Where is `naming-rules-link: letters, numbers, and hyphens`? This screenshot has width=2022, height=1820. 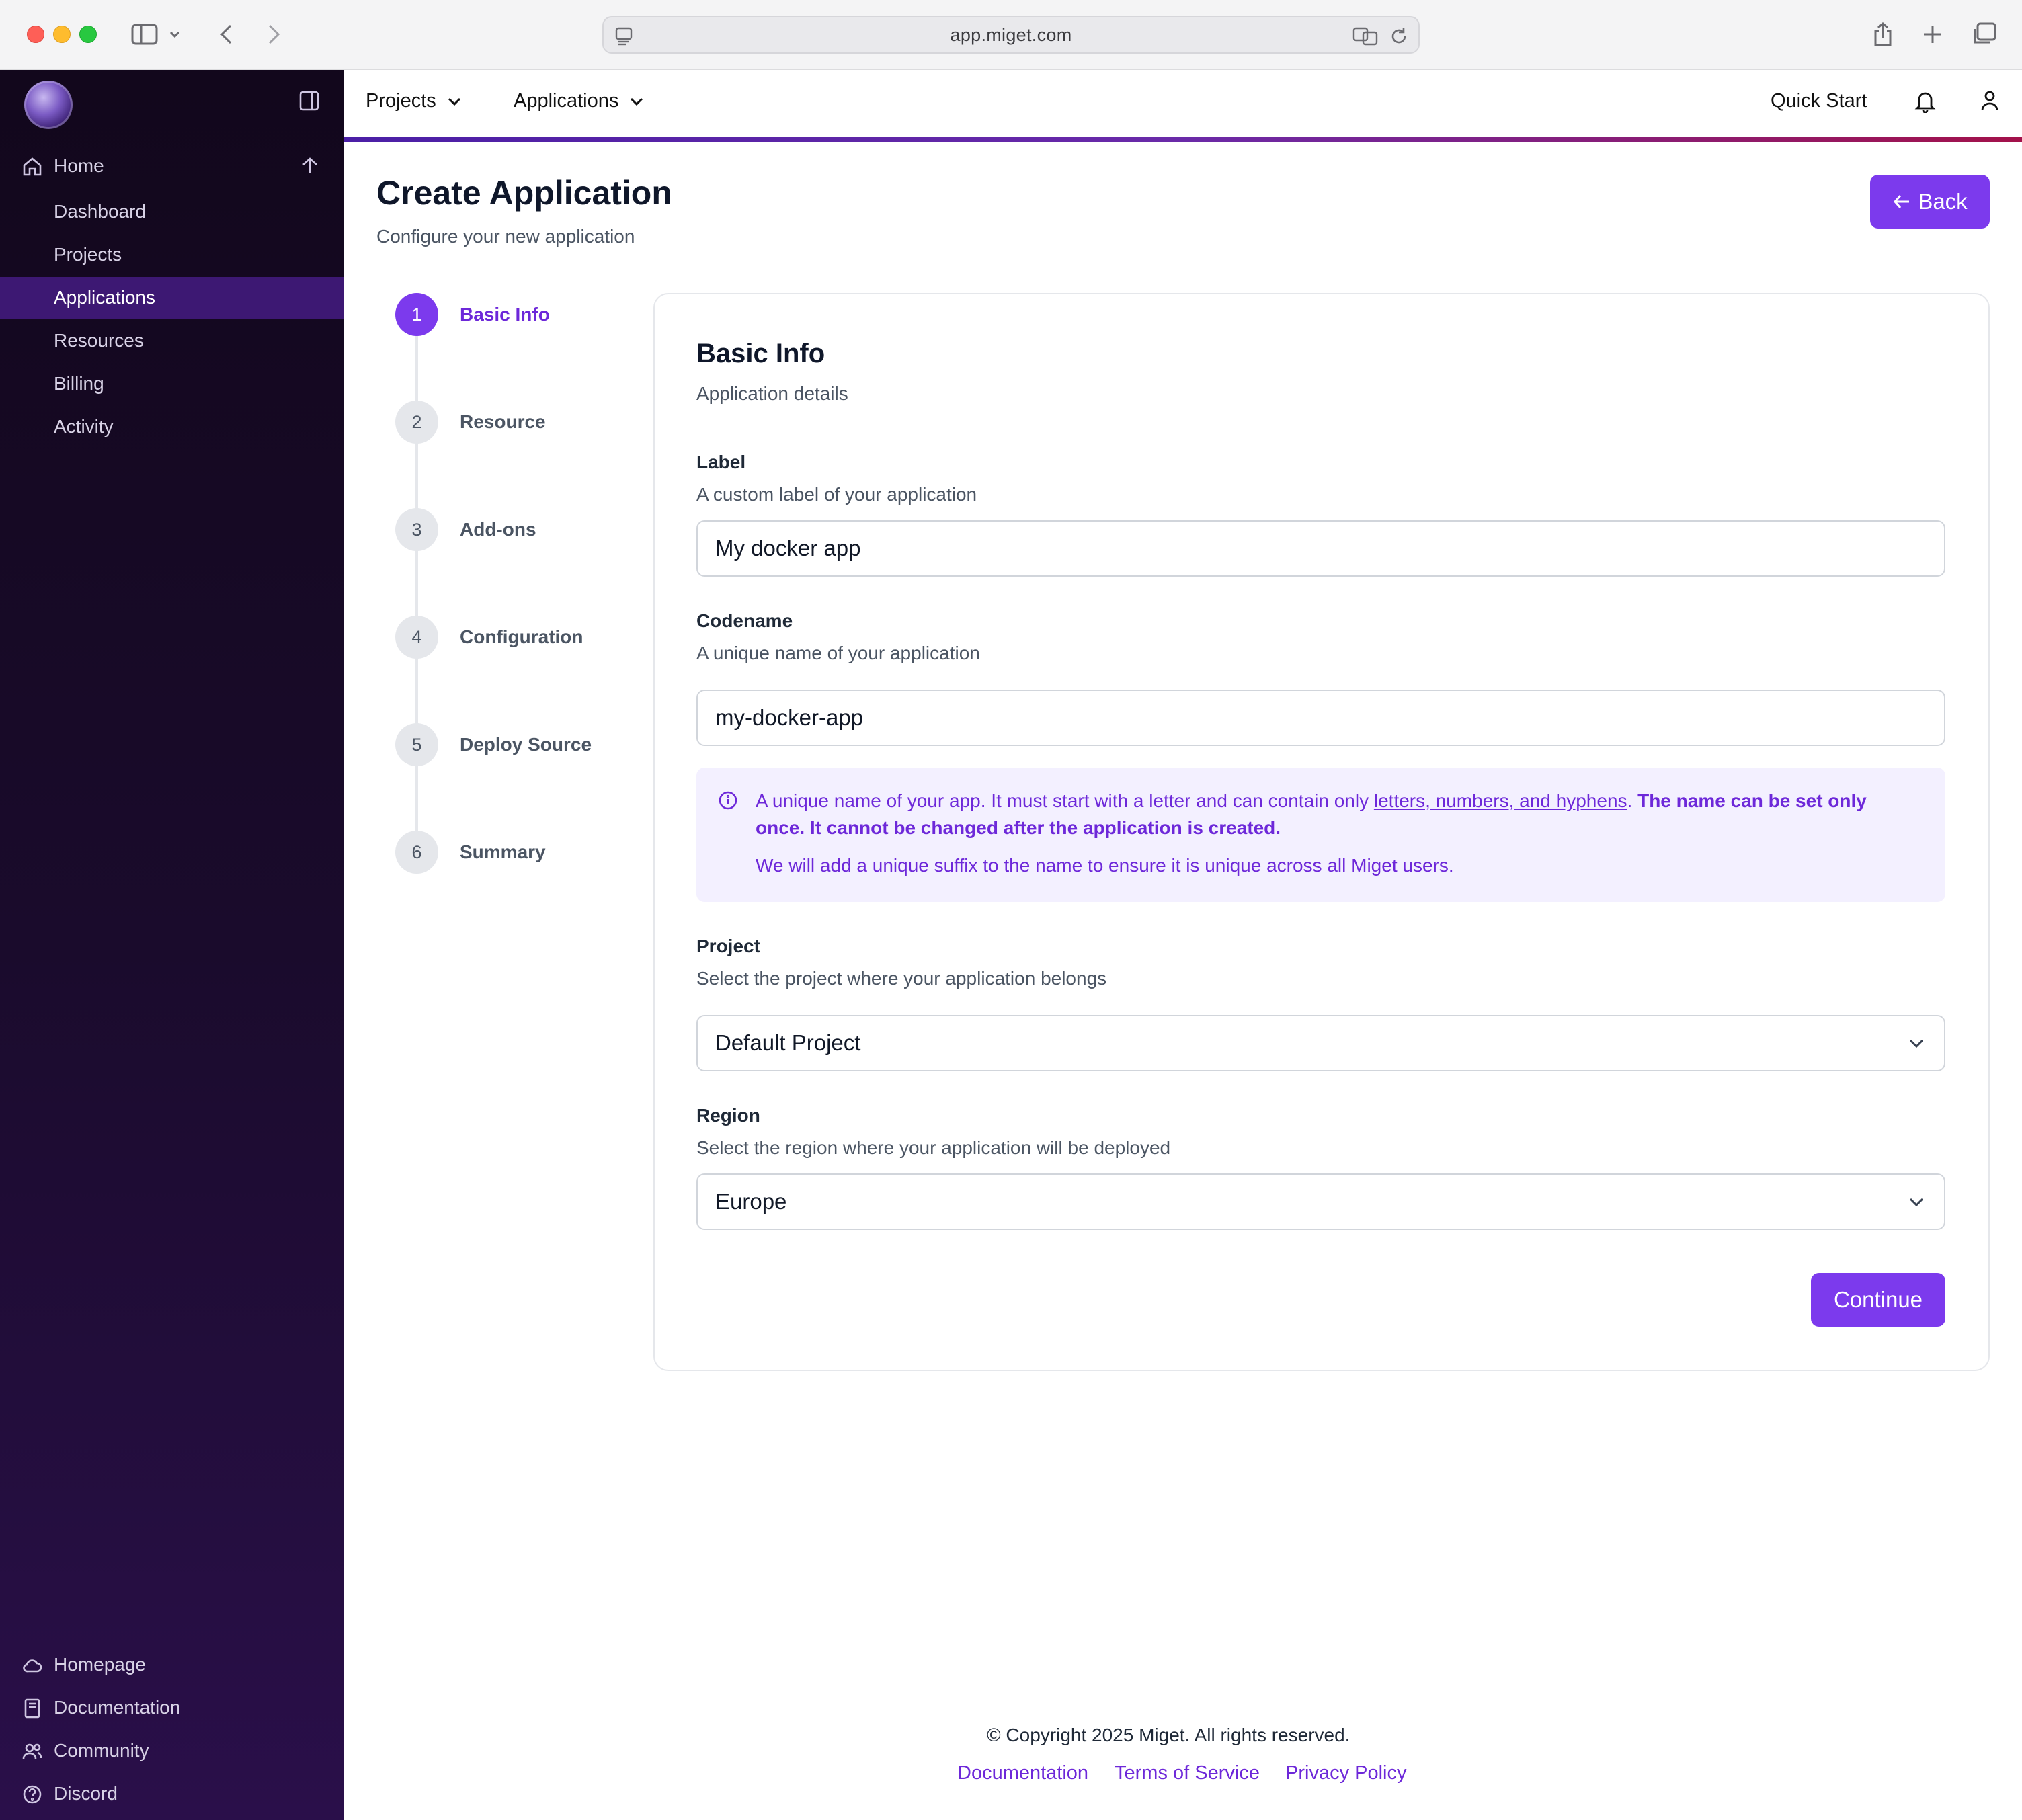
naming-rules-link: letters, numbers, and hyphens is located at coordinates (1500, 801).